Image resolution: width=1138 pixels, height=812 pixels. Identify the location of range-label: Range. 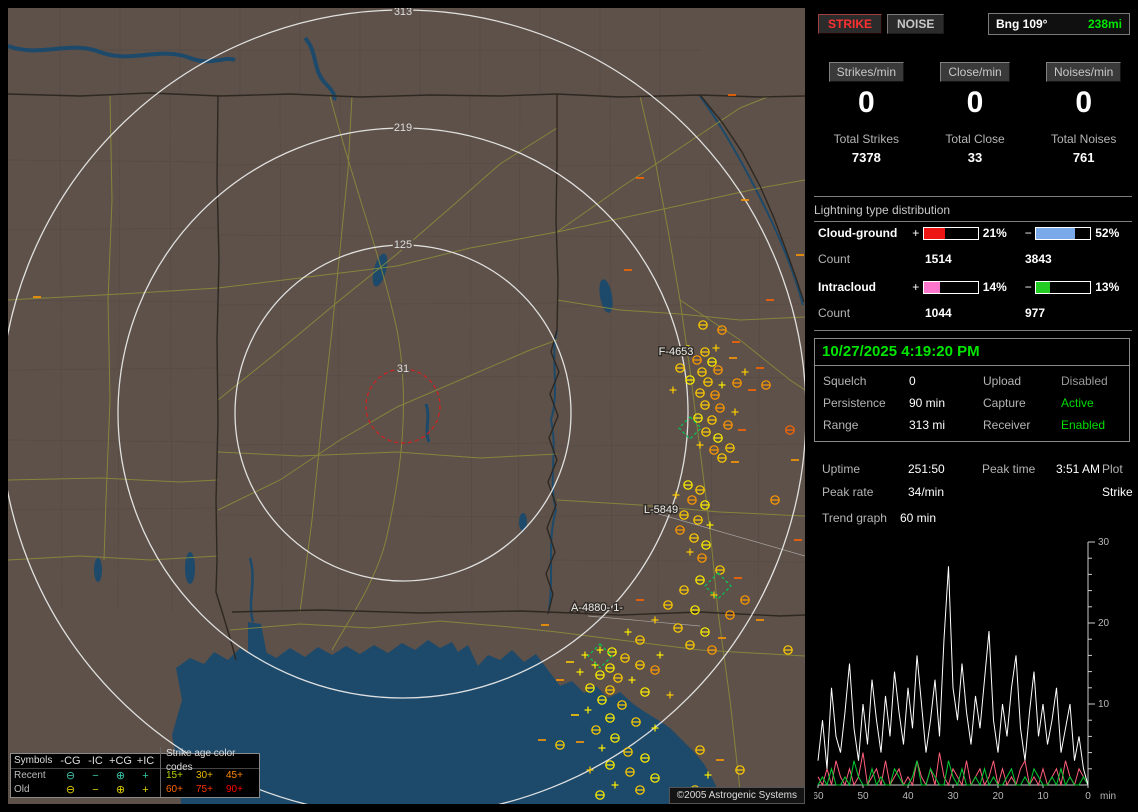
(841, 425).